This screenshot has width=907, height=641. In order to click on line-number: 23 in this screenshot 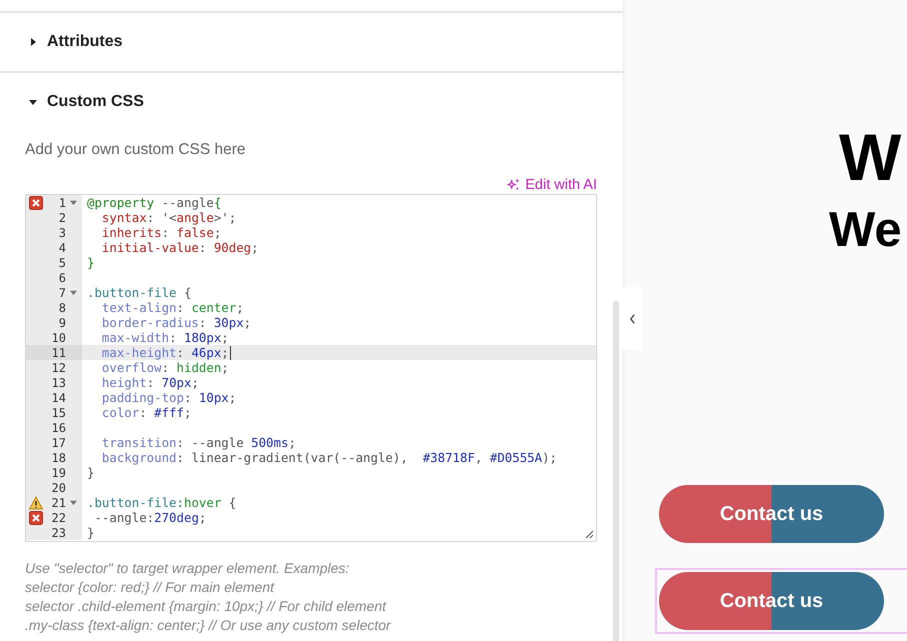, I will do `click(58, 533)`.